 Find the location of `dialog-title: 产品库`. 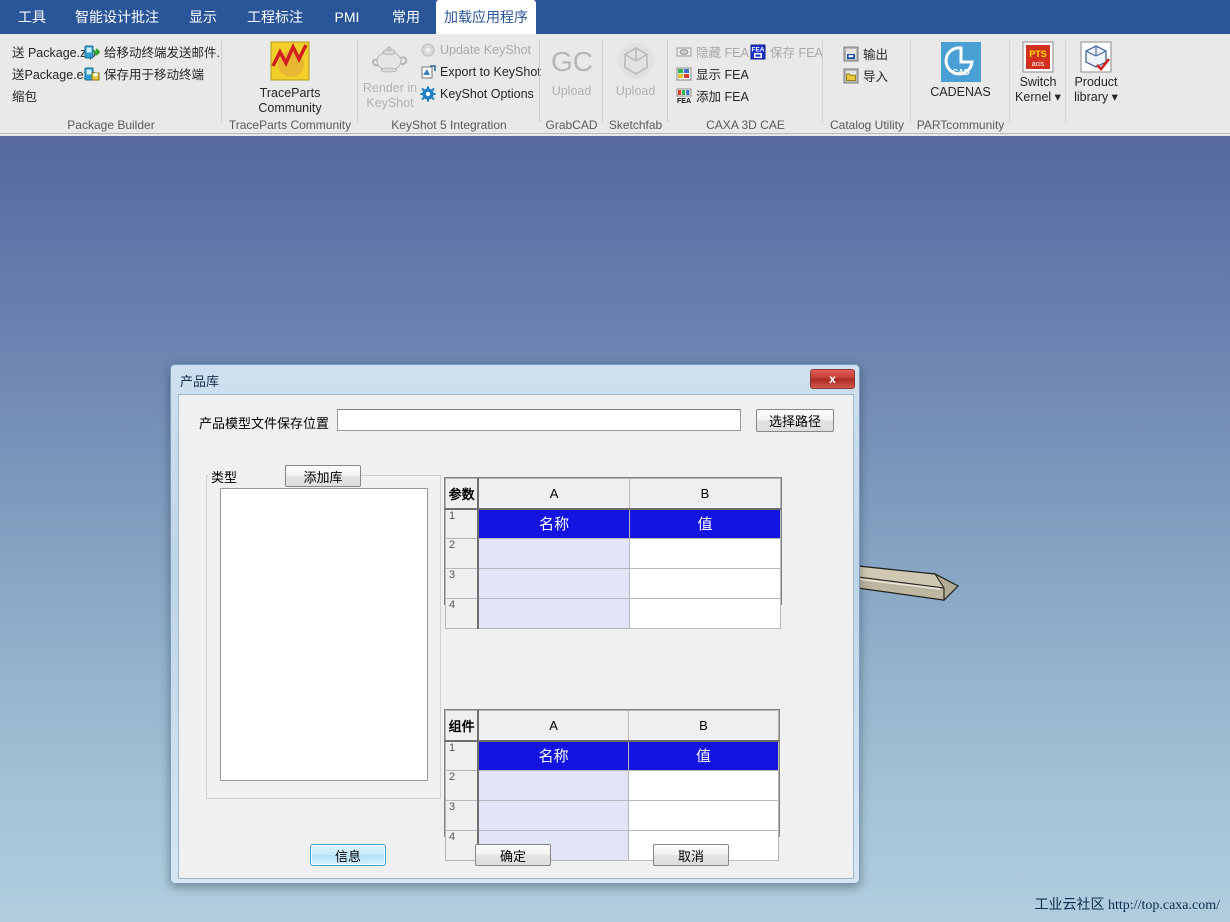

dialog-title: 产品库 is located at coordinates (200, 381).